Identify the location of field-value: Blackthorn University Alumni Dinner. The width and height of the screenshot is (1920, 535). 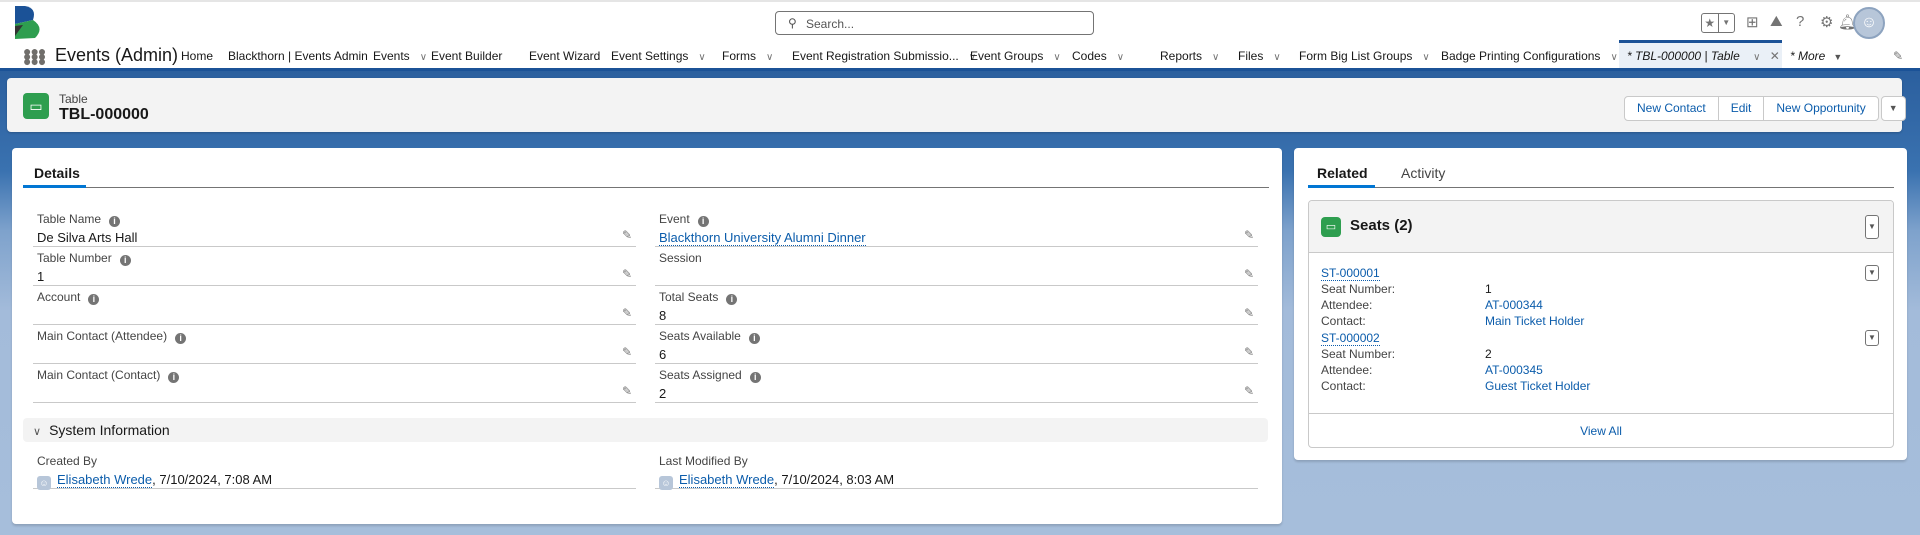
(762, 238).